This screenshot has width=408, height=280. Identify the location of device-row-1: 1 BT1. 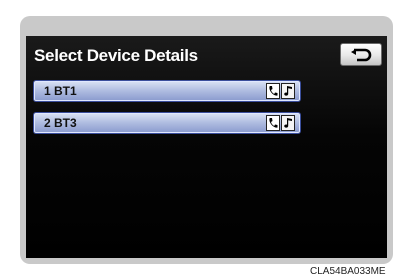
(167, 91).